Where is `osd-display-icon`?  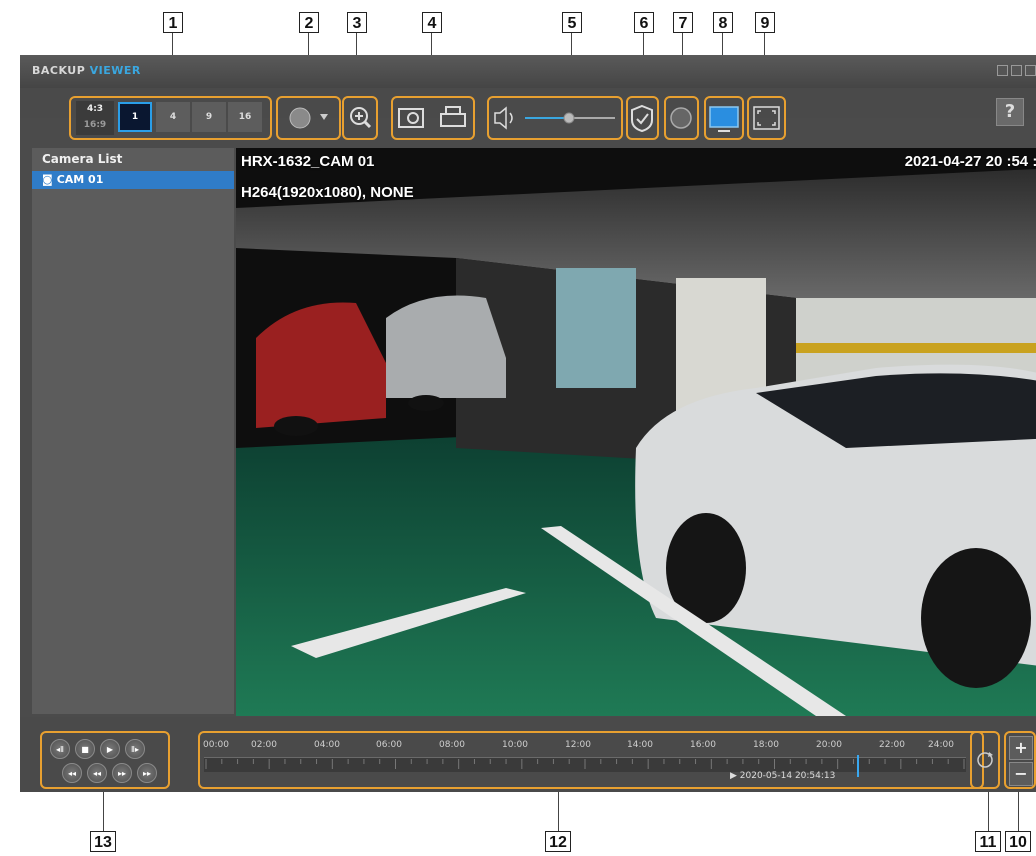 osd-display-icon is located at coordinates (724, 118).